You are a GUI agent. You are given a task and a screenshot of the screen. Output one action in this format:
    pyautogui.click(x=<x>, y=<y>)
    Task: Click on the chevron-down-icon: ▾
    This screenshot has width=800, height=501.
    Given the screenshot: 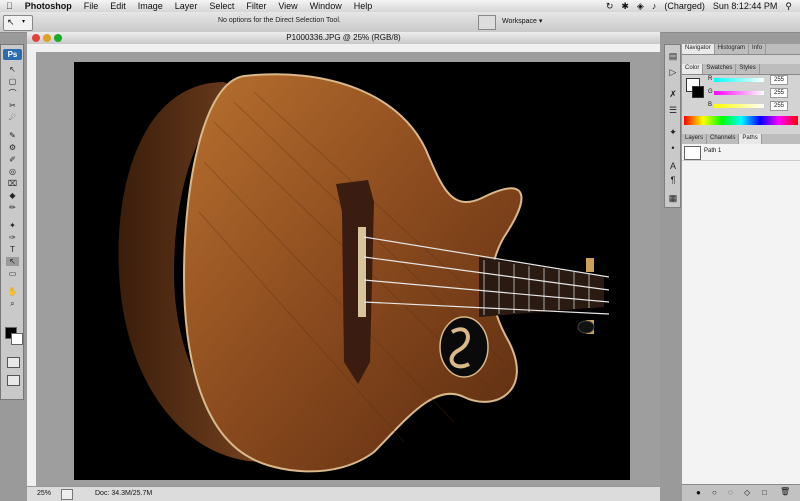 What is the action you would take?
    pyautogui.click(x=24, y=22)
    